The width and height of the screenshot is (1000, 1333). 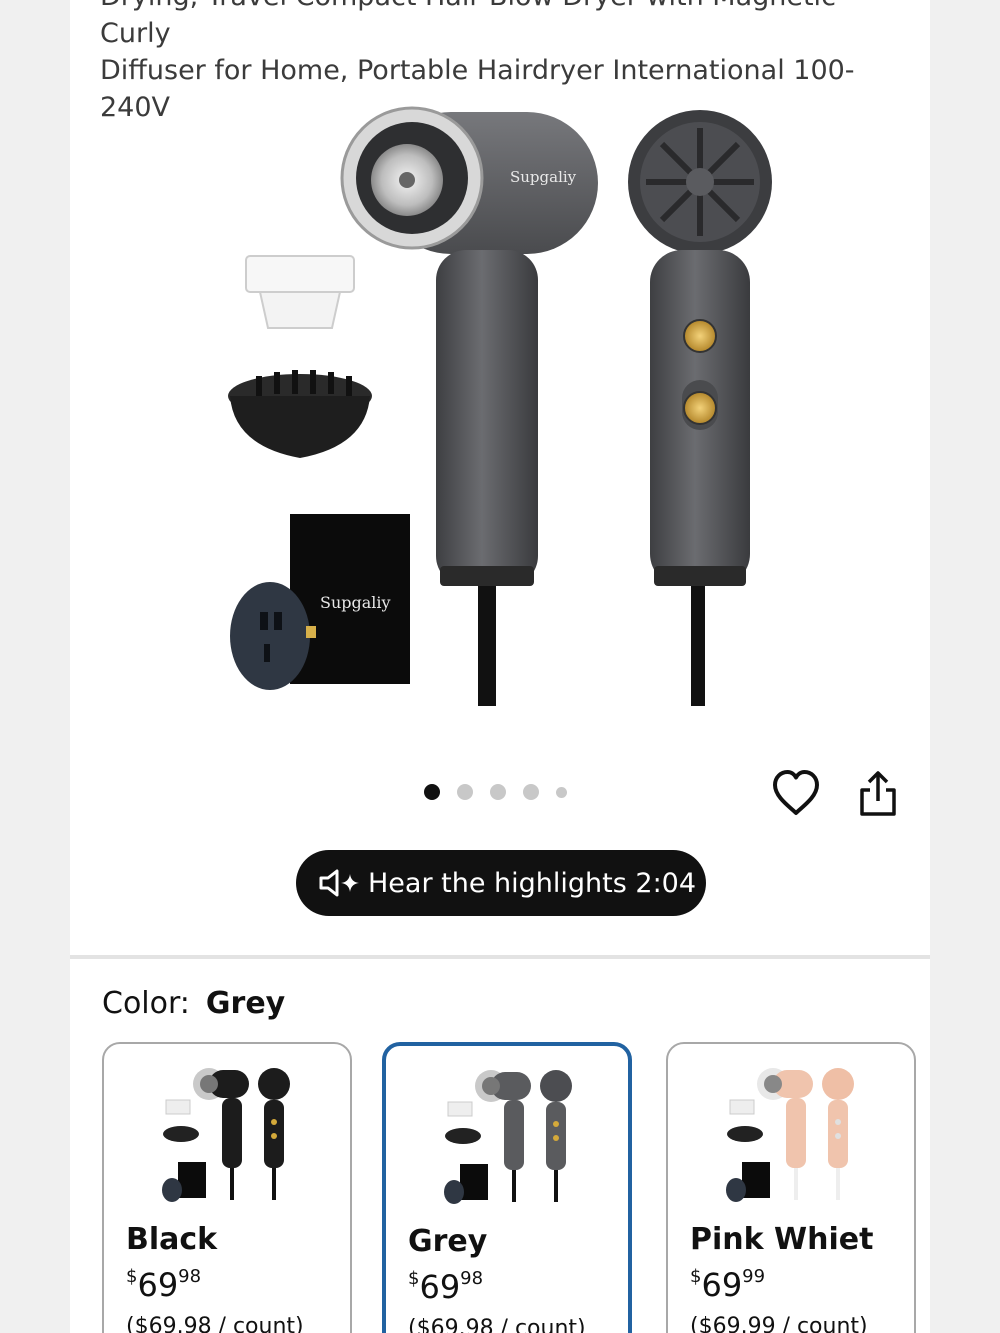 What do you see at coordinates (700, 408) in the screenshot?
I see `dryer-back-view` at bounding box center [700, 408].